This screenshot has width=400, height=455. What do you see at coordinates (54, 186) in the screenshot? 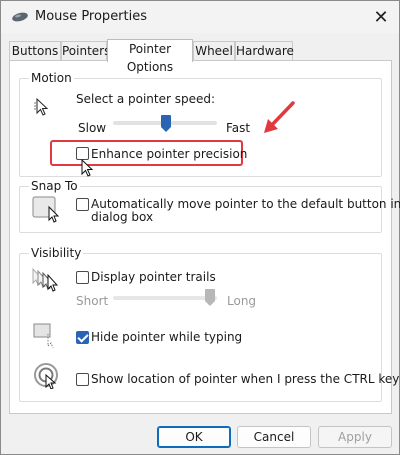
I see `snap-to-group-label: Snap To` at bounding box center [54, 186].